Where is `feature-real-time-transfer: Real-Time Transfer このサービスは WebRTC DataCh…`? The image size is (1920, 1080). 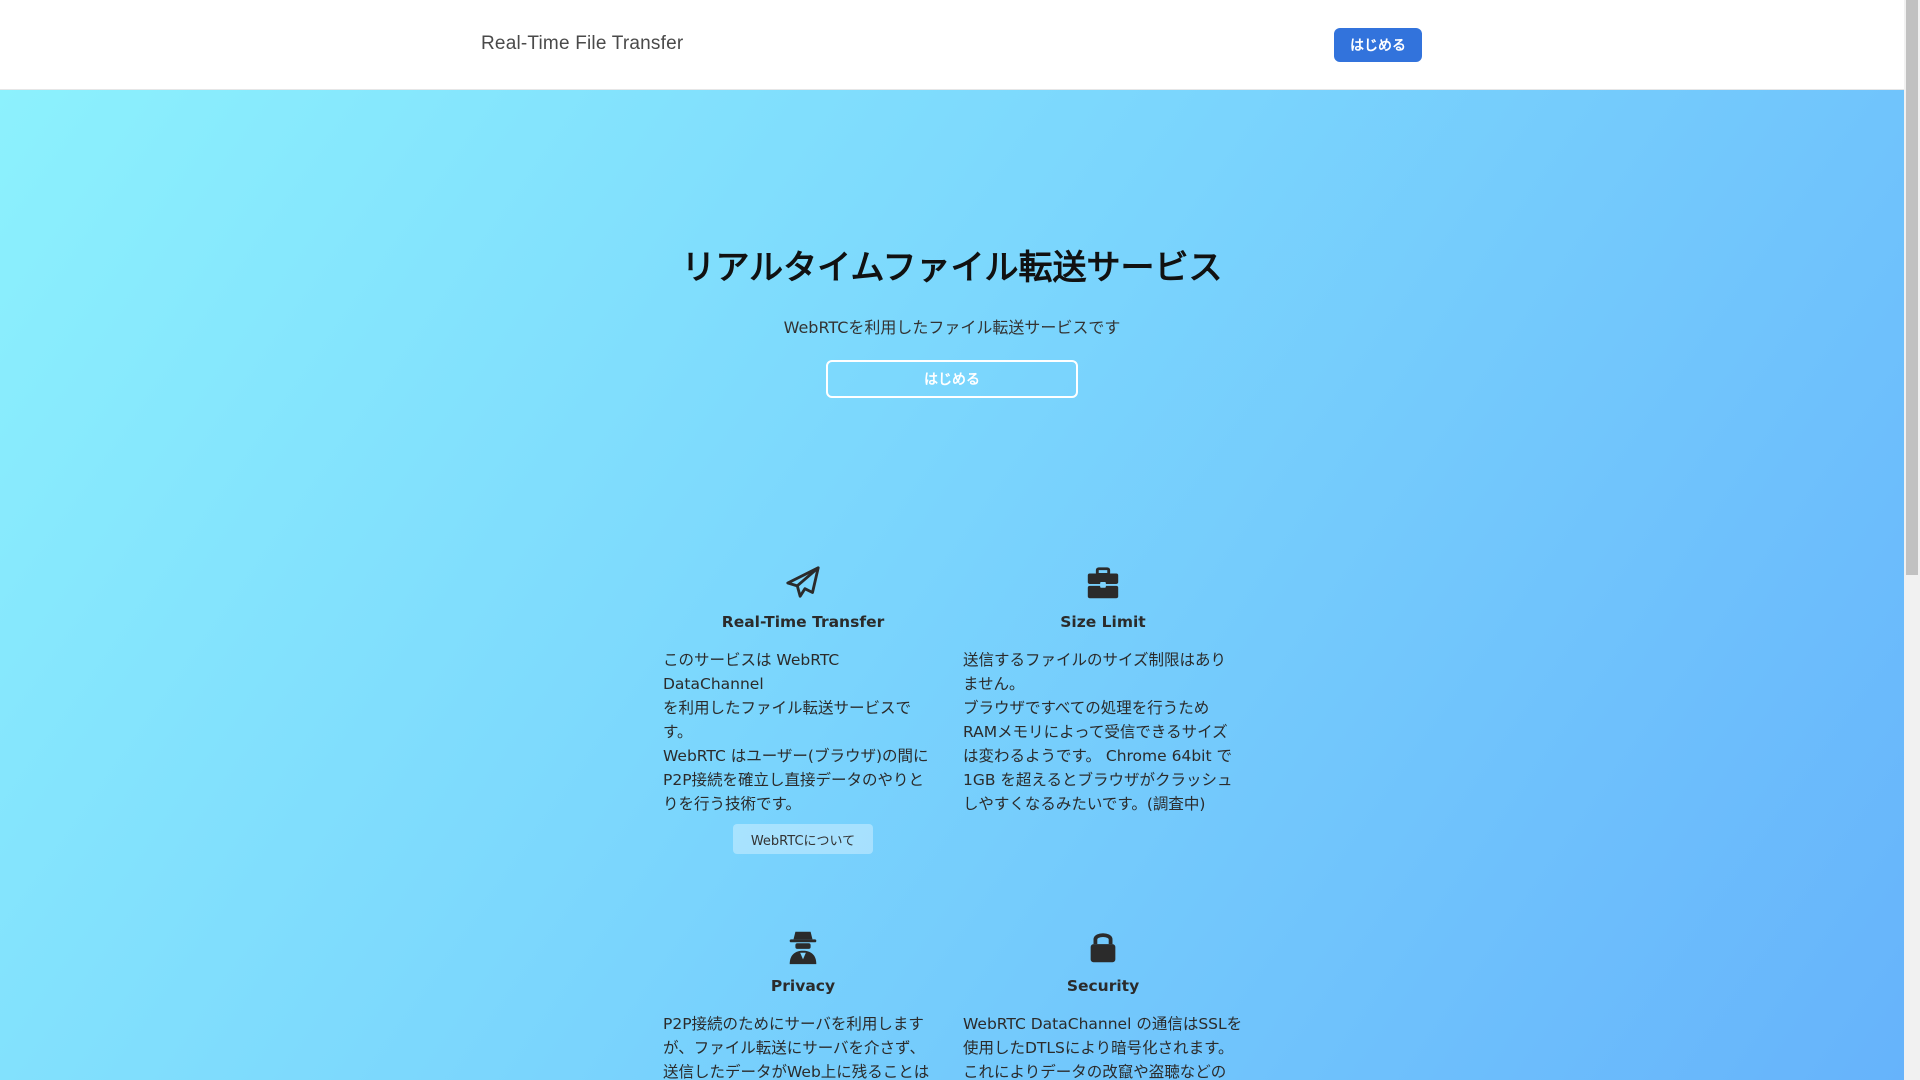 feature-real-time-transfer: Real-Time Transfer このサービスは WebRTC DataCh… is located at coordinates (803, 709).